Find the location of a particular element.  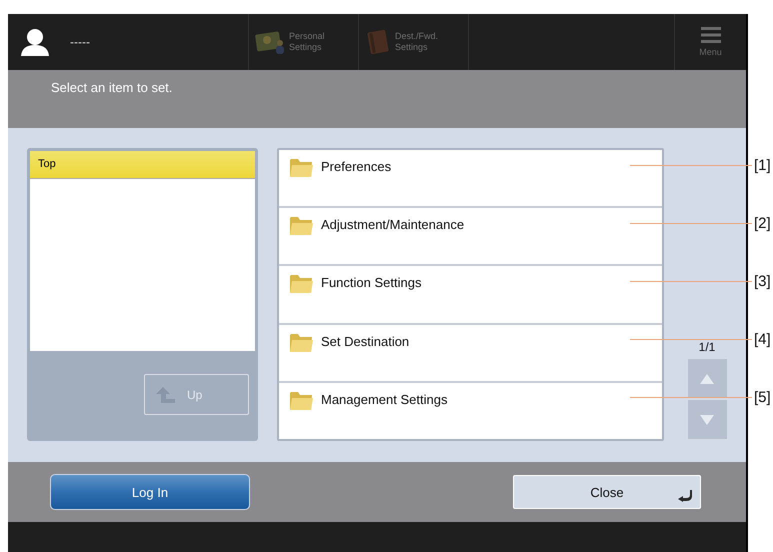

user-icon is located at coordinates (35, 42).